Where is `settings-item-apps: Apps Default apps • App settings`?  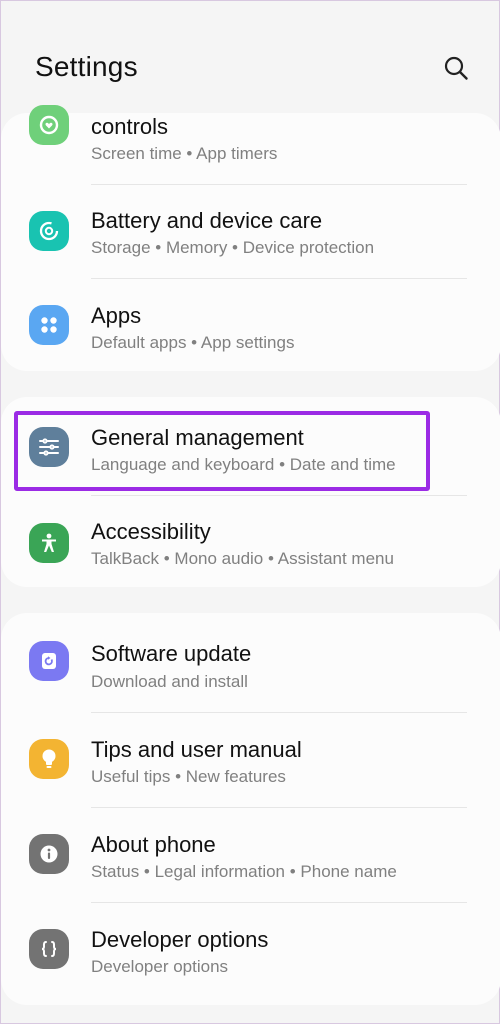
settings-item-apps: Apps Default apps • App settings is located at coordinates (250, 325).